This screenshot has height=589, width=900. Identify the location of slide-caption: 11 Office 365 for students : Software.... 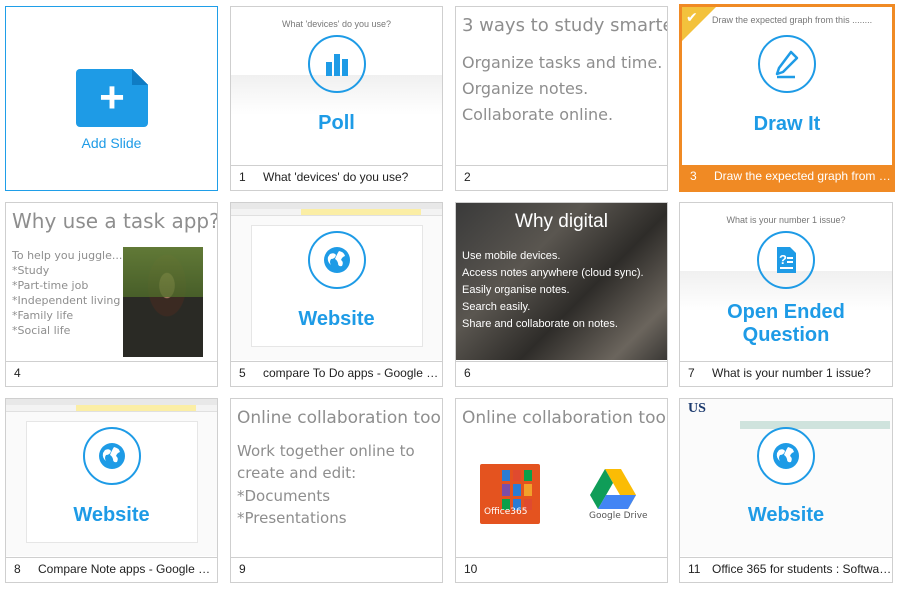
(786, 569).